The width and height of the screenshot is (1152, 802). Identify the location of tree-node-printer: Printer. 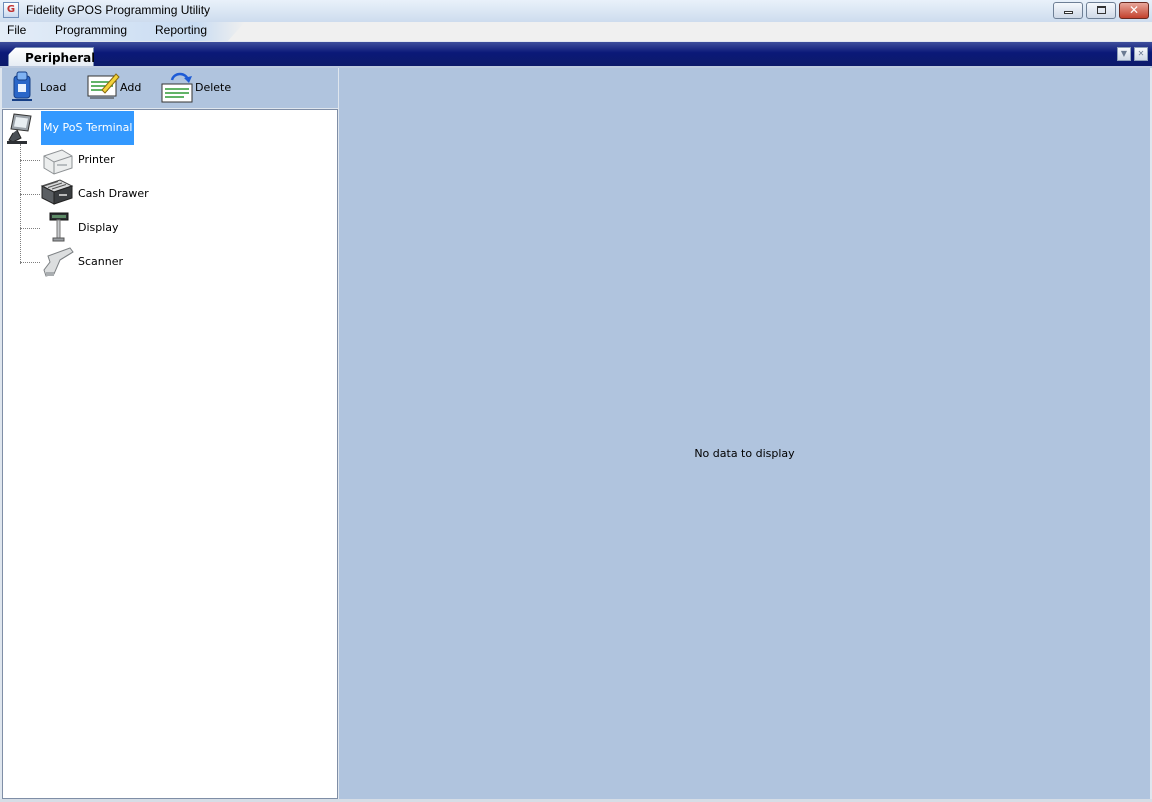
(100, 160).